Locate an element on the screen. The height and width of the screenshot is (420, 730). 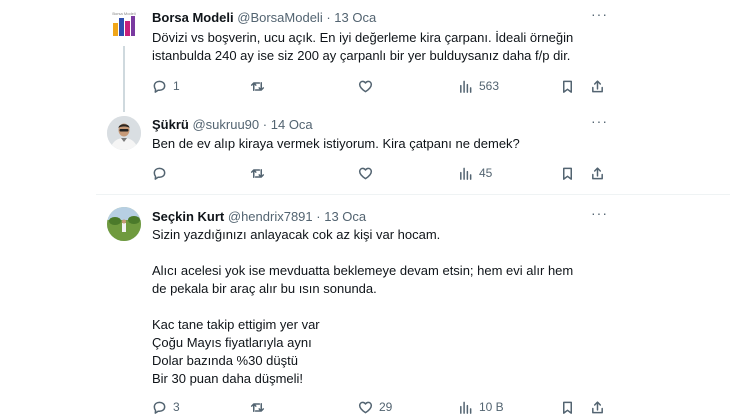
tweet-actions: 1 563 is located at coordinates (365, 86).